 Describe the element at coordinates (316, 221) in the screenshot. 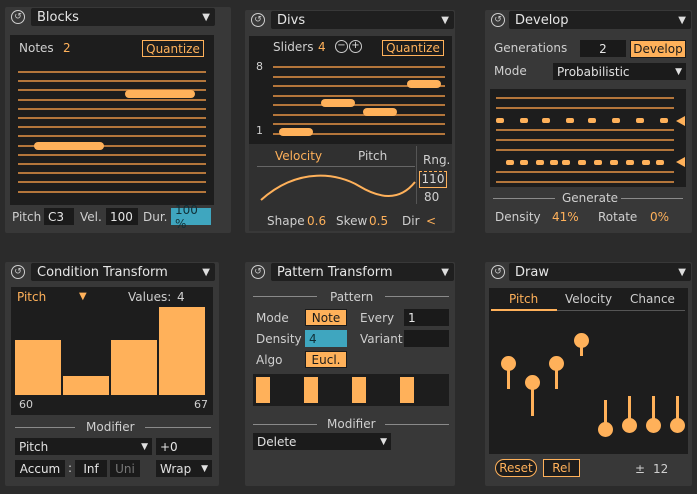

I see `shape-value: 0.6` at that location.